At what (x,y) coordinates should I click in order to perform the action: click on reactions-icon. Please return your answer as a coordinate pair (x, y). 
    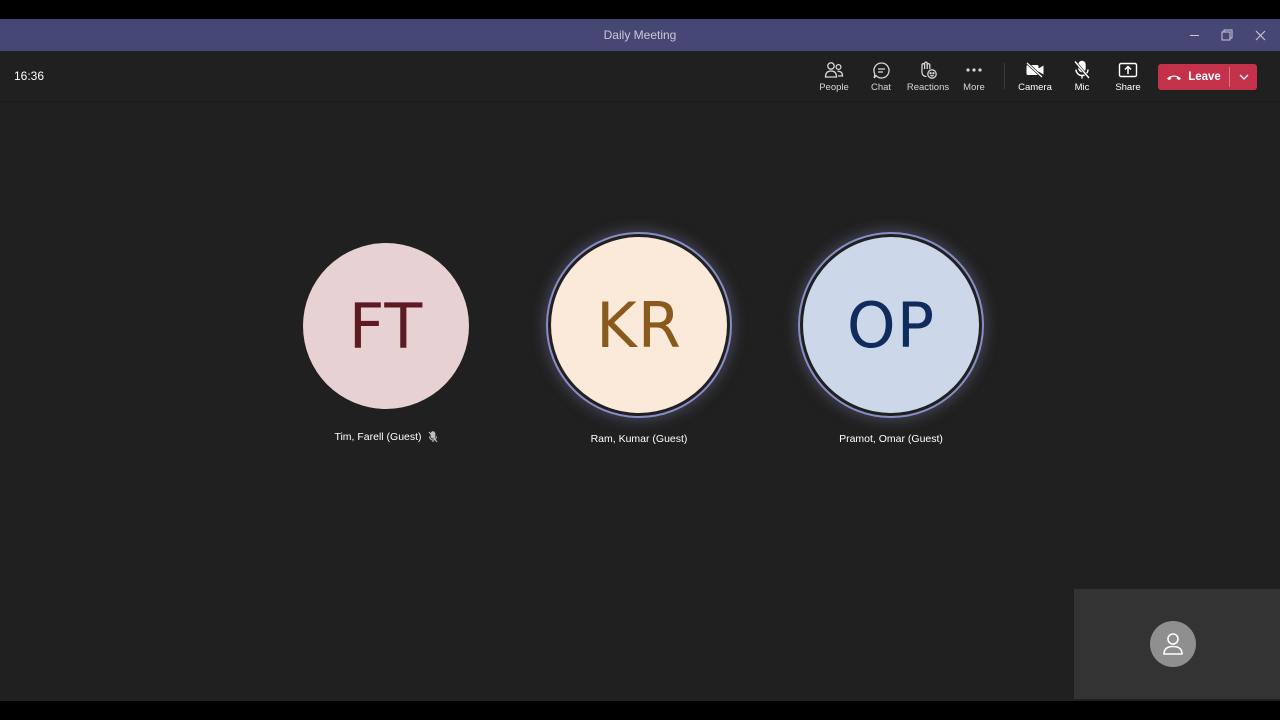
    Looking at the image, I should click on (928, 70).